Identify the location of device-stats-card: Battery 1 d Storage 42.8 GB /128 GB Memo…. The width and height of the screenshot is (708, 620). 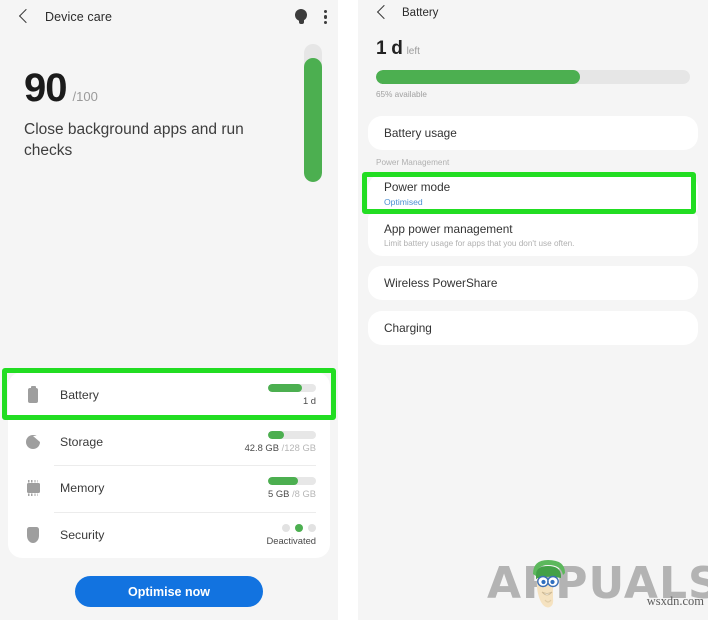
(169, 465).